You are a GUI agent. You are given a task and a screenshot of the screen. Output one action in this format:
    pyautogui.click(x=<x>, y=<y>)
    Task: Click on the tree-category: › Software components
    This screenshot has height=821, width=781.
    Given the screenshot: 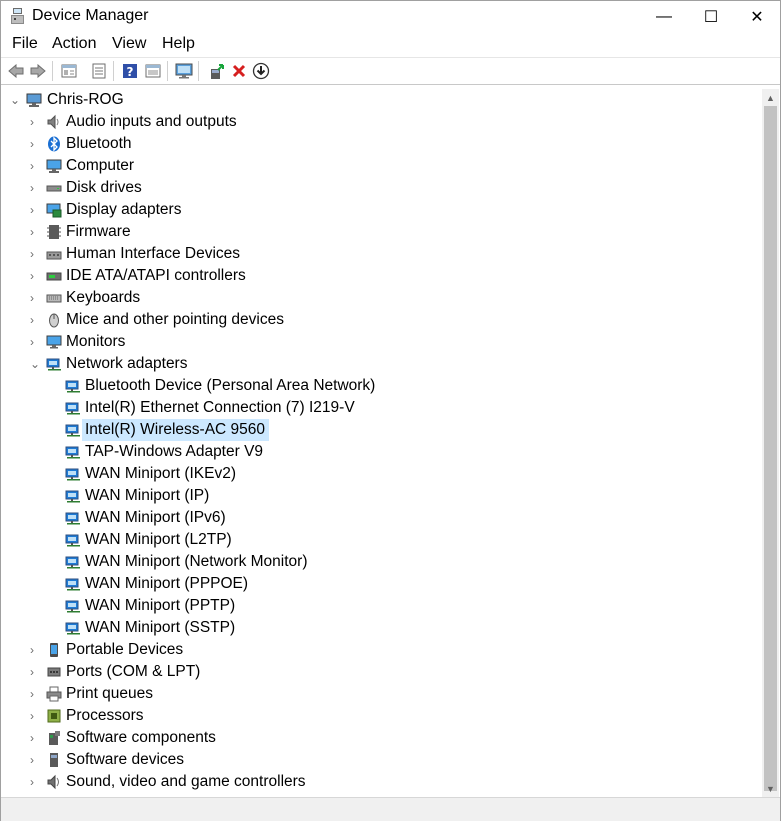 What is the action you would take?
    pyautogui.click(x=382, y=738)
    